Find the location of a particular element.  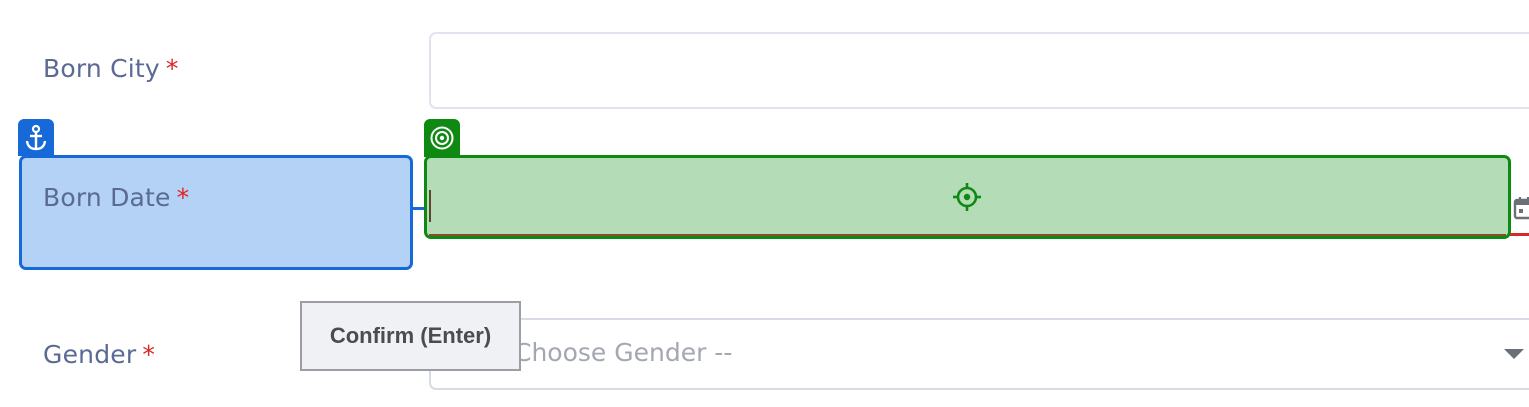

anchor-icon is located at coordinates (36, 137).